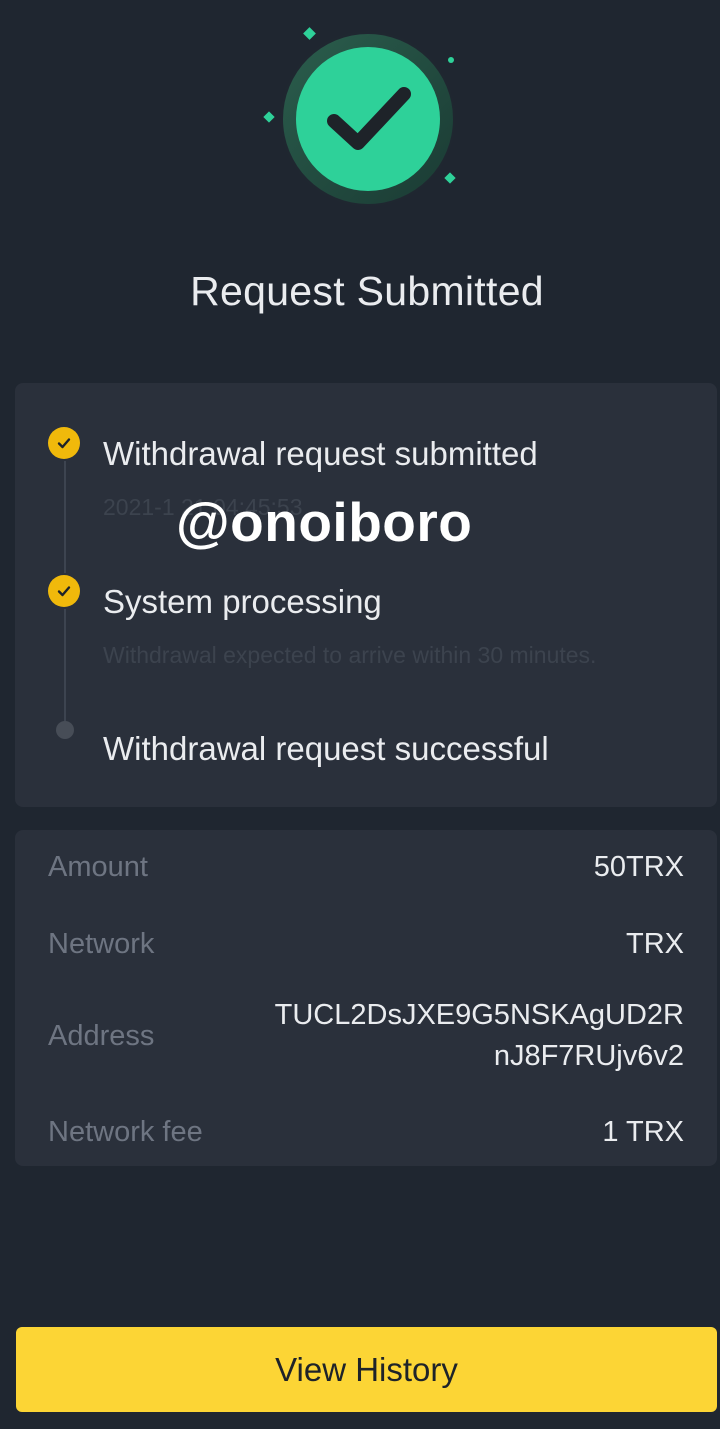  I want to click on address-line-1: TUCL2DsJXE9G5NSKAgUD2R, so click(479, 1015).